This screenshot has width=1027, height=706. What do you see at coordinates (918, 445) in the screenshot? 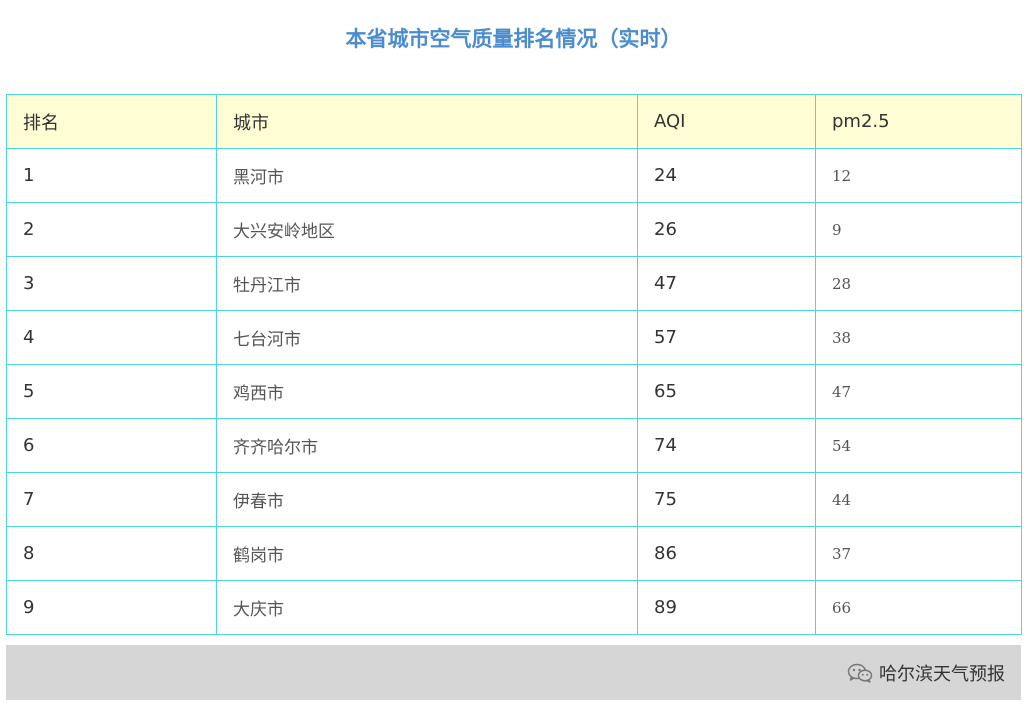
I see `pm25-cell: 54` at bounding box center [918, 445].